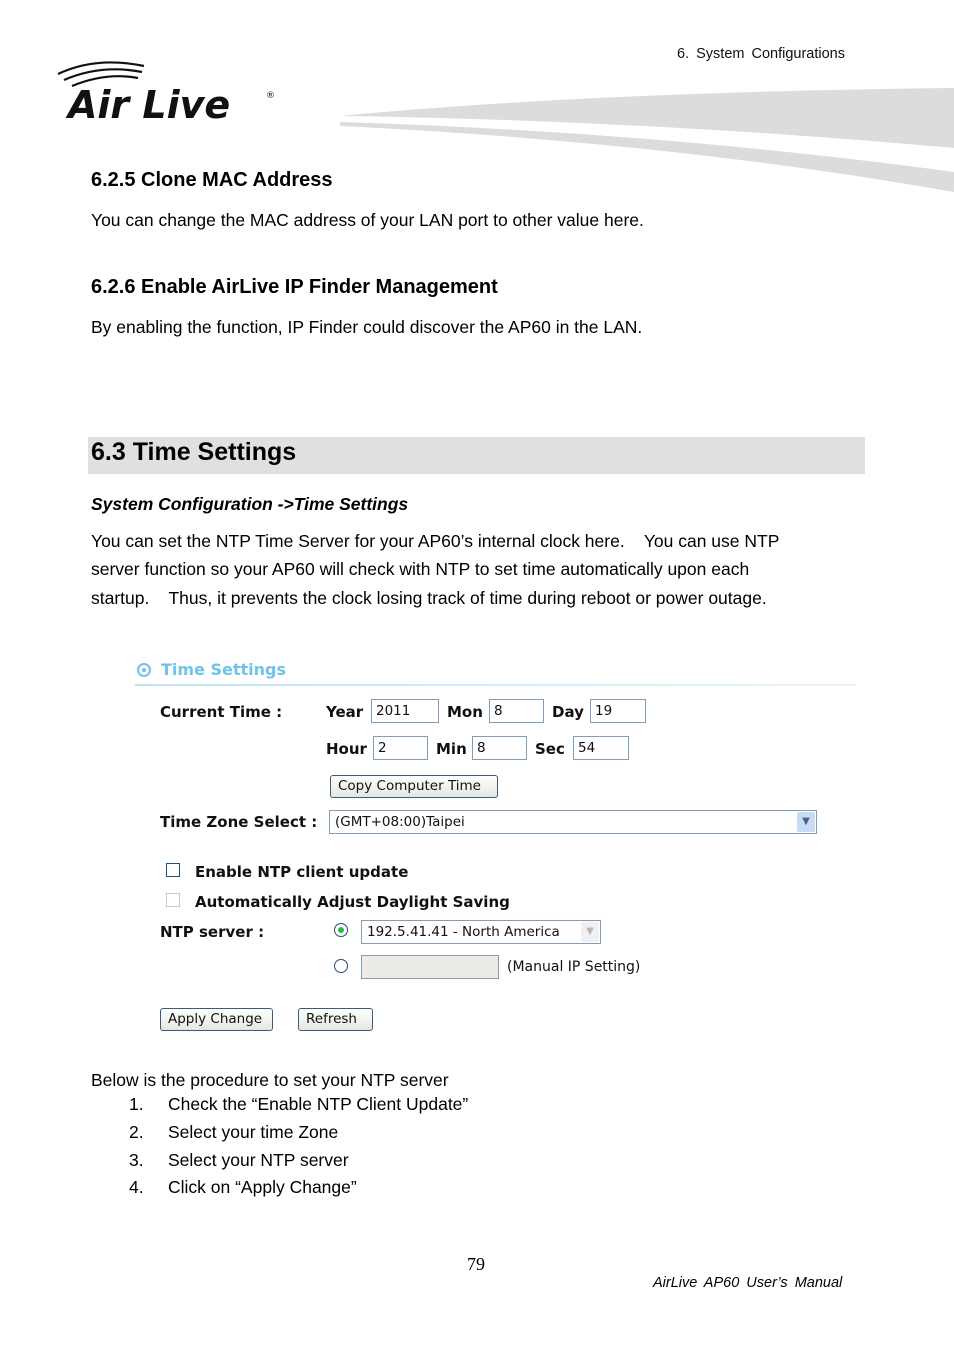 The image size is (954, 1350). Describe the element at coordinates (550, 749) in the screenshot. I see `sec-label: Sec` at that location.